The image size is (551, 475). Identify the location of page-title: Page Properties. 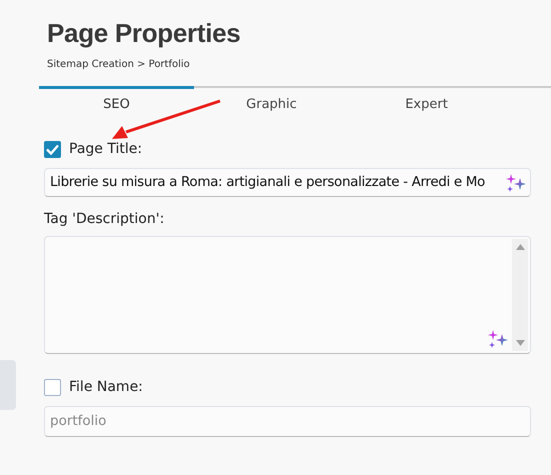
(144, 34).